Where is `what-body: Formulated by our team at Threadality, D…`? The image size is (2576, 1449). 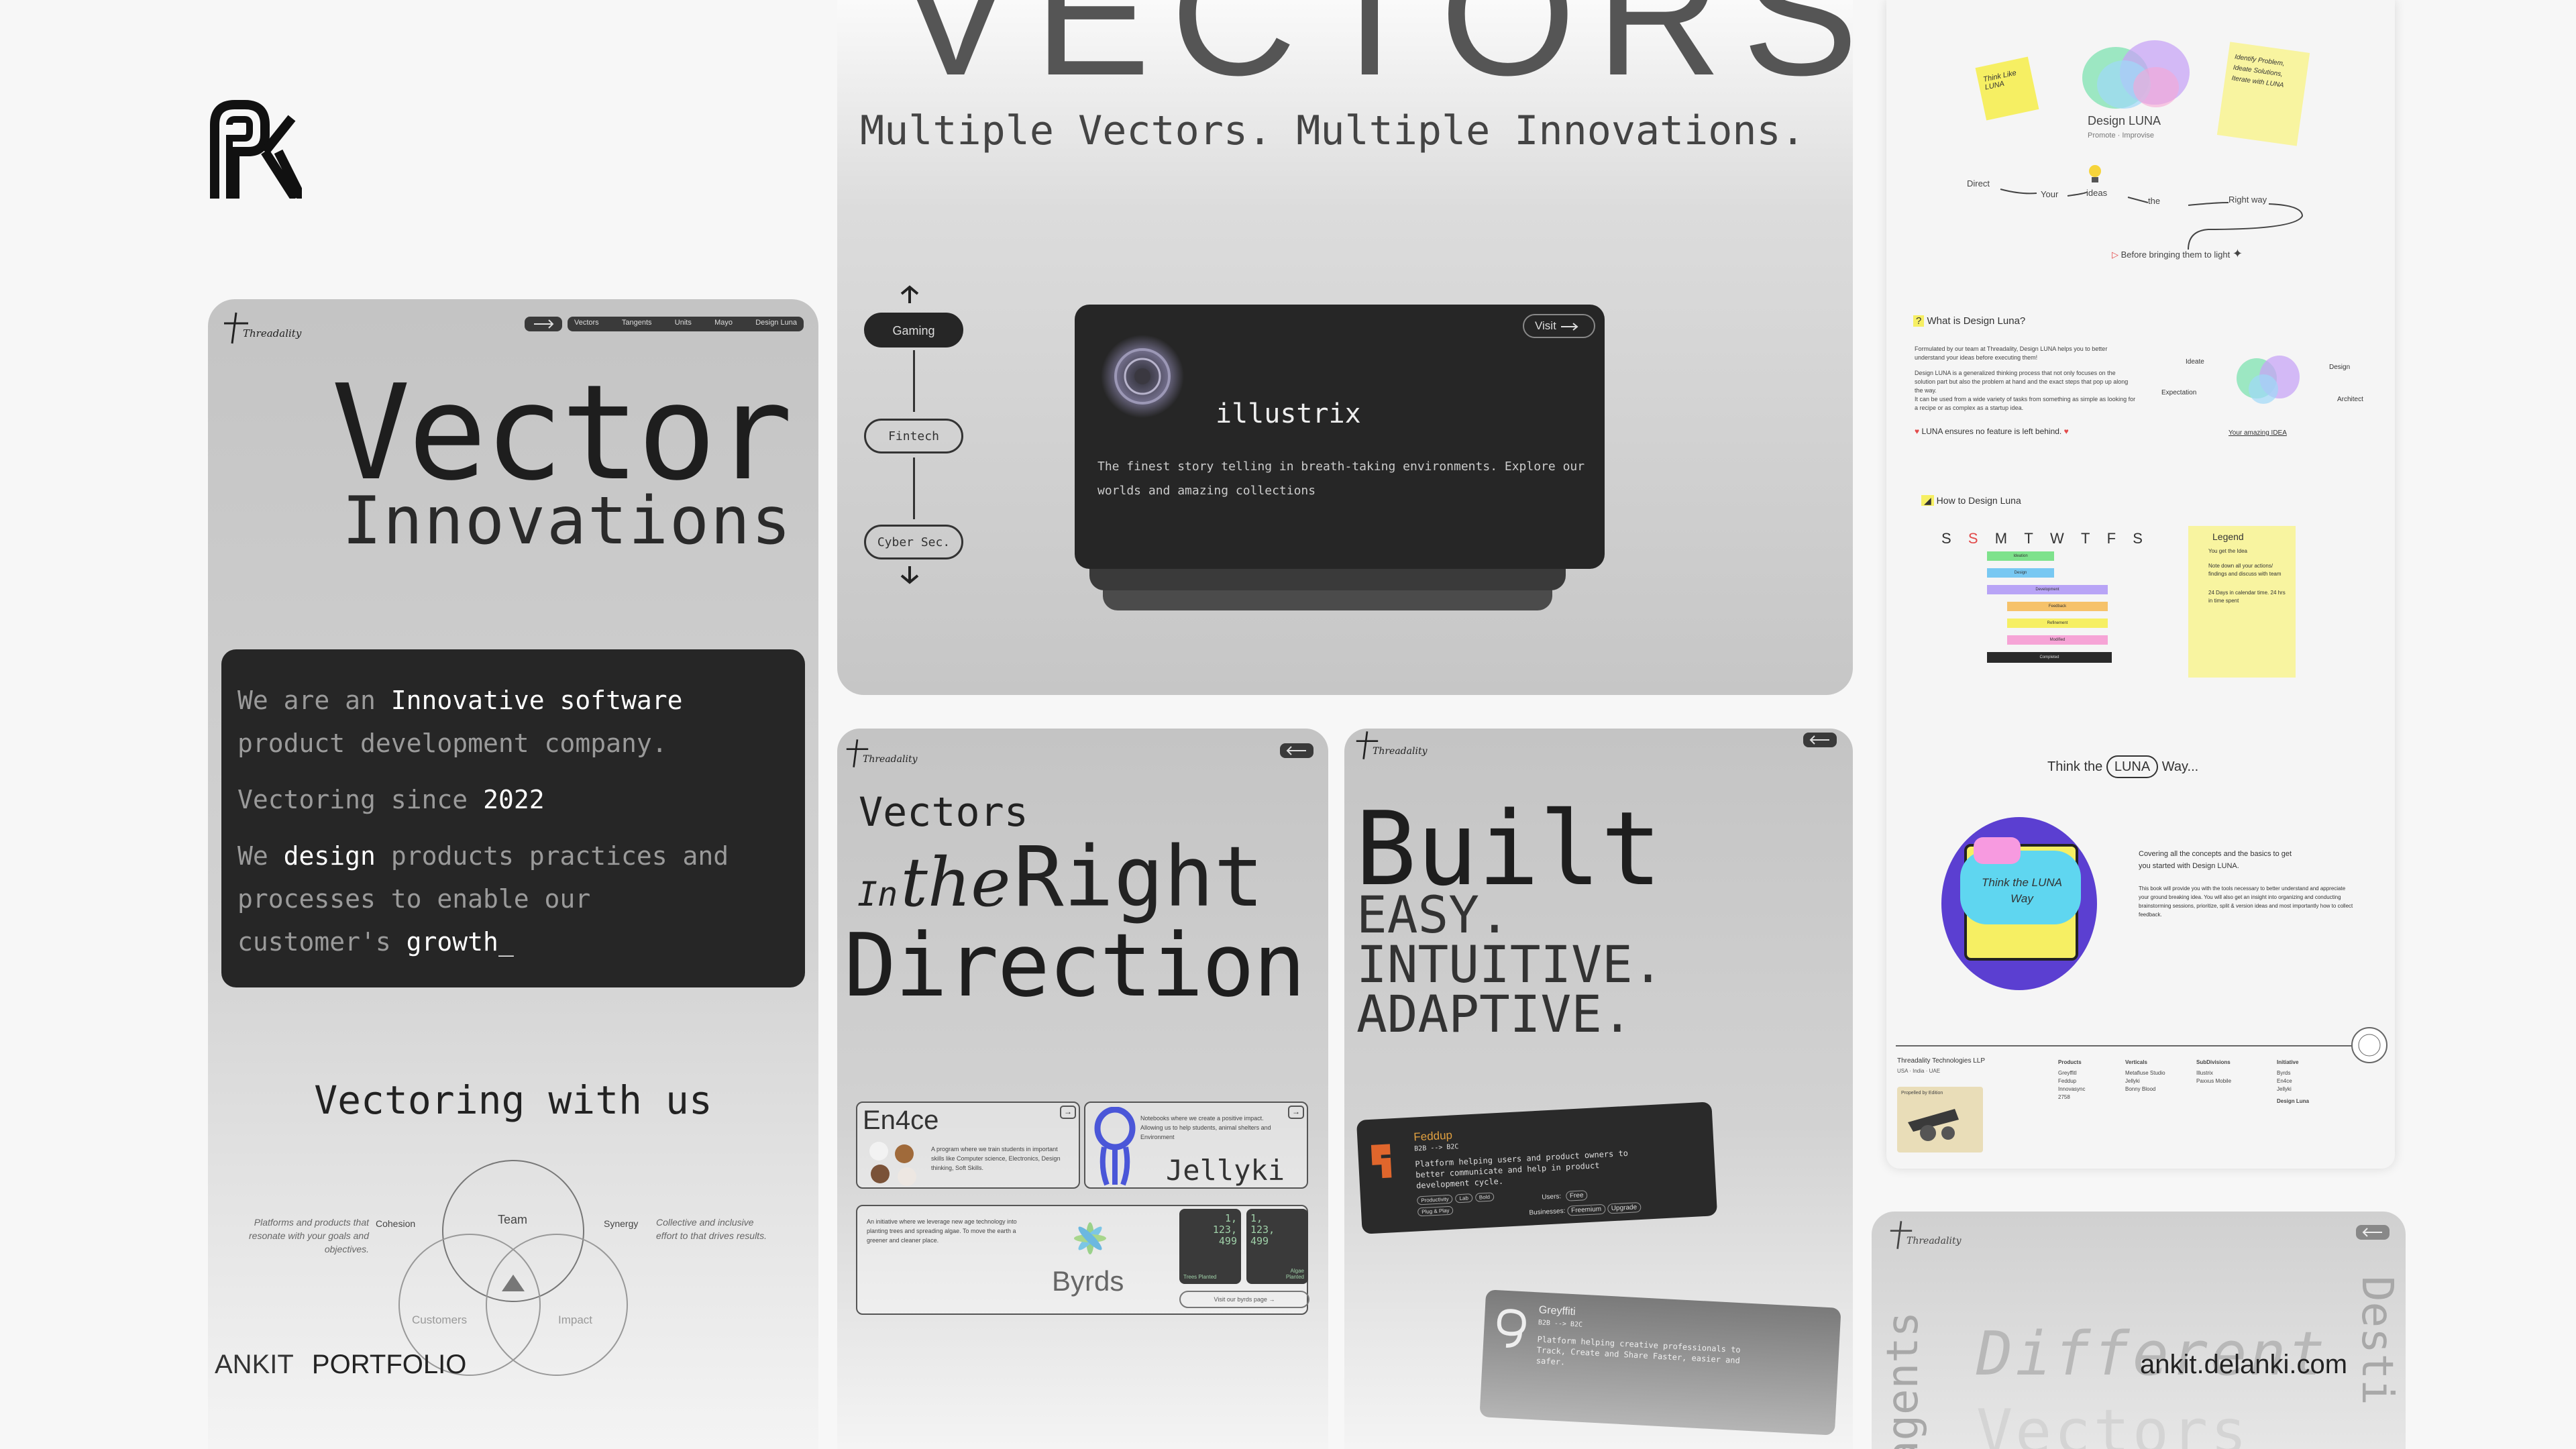 what-body: Formulated by our team at Threadality, D… is located at coordinates (2025, 378).